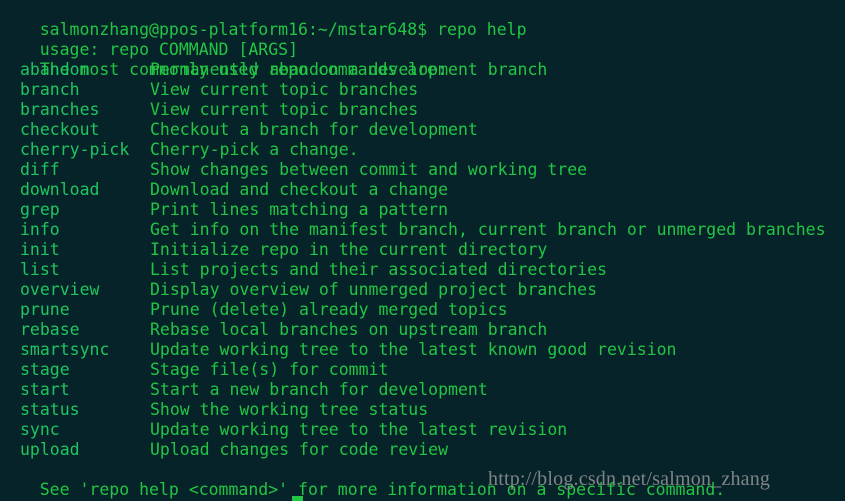 The height and width of the screenshot is (501, 845). I want to click on command-name: init, so click(40, 249).